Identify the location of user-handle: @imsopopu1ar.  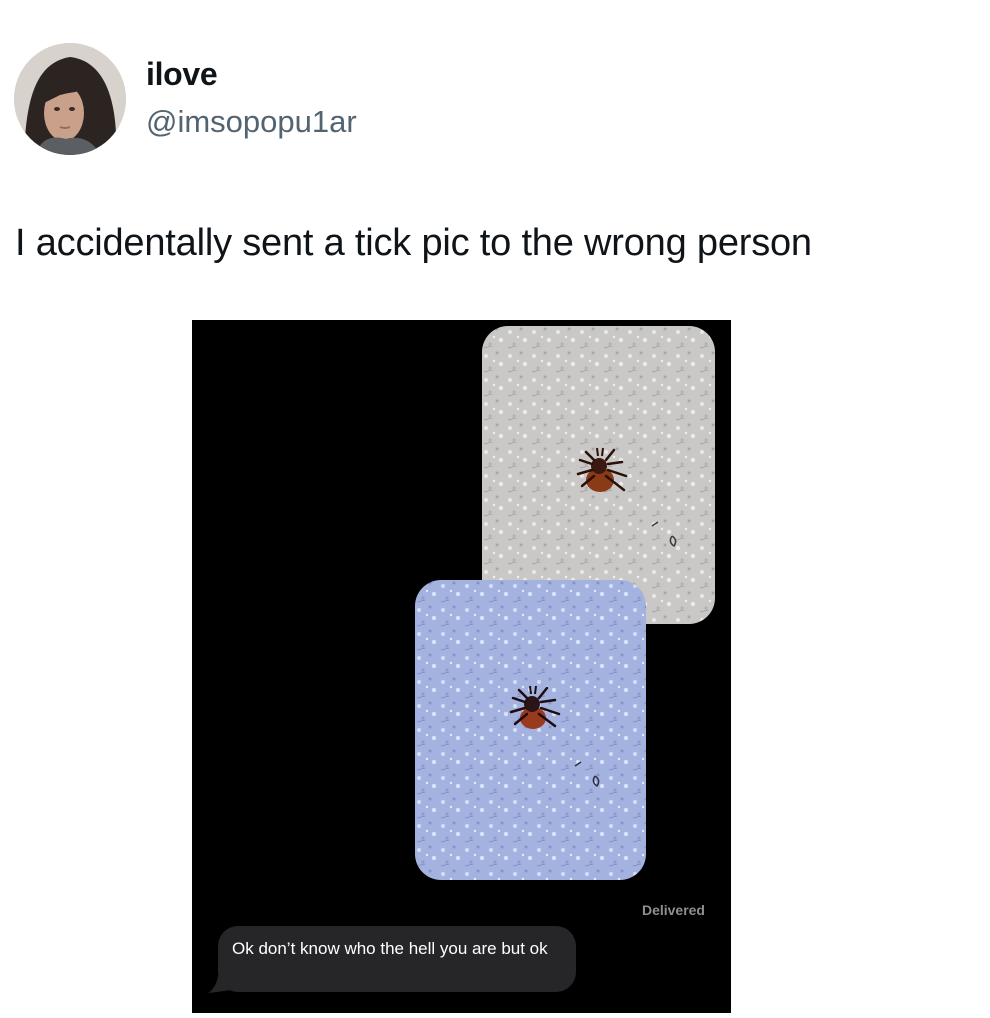
(251, 122).